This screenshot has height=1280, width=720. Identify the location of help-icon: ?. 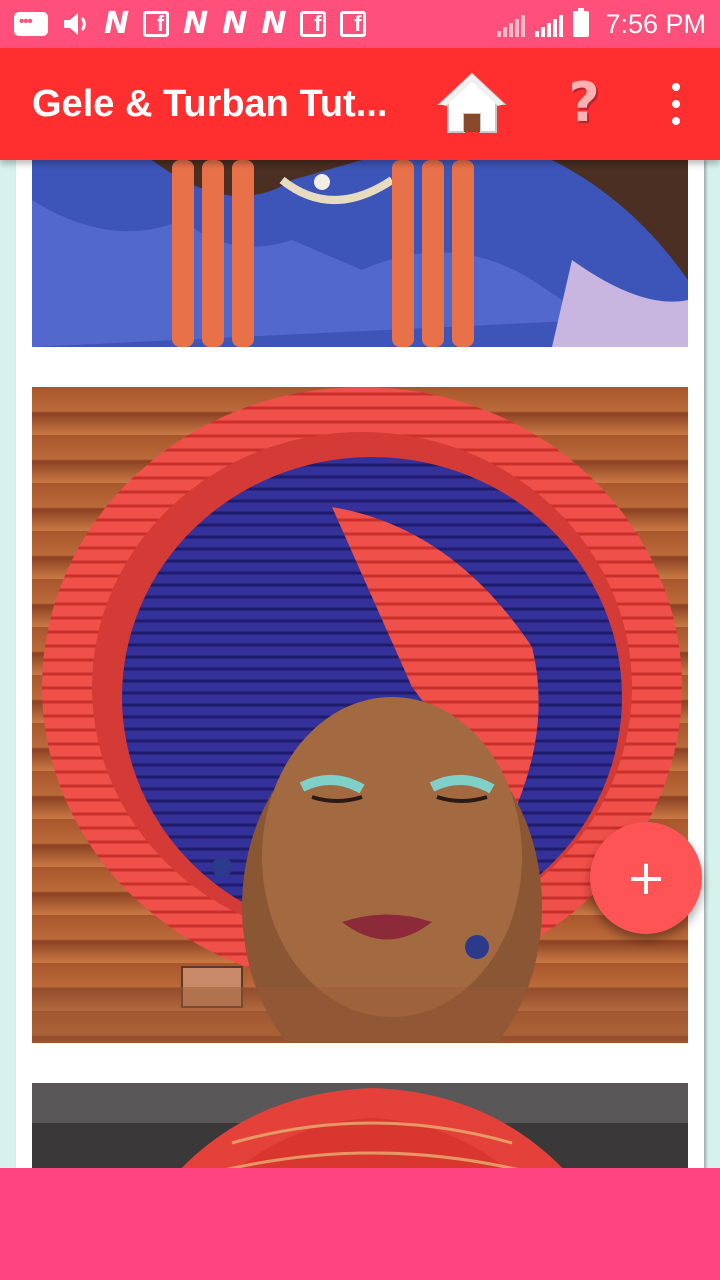
(584, 102).